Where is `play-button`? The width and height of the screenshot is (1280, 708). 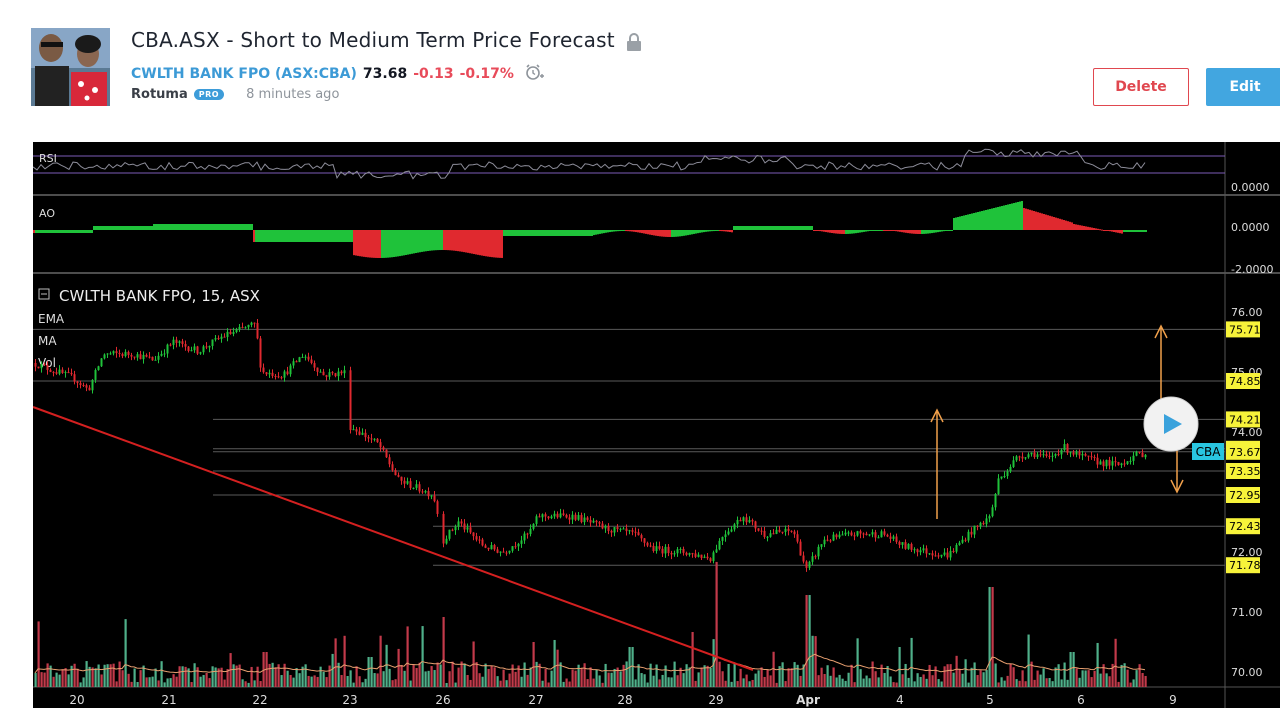
play-button is located at coordinates (1171, 424).